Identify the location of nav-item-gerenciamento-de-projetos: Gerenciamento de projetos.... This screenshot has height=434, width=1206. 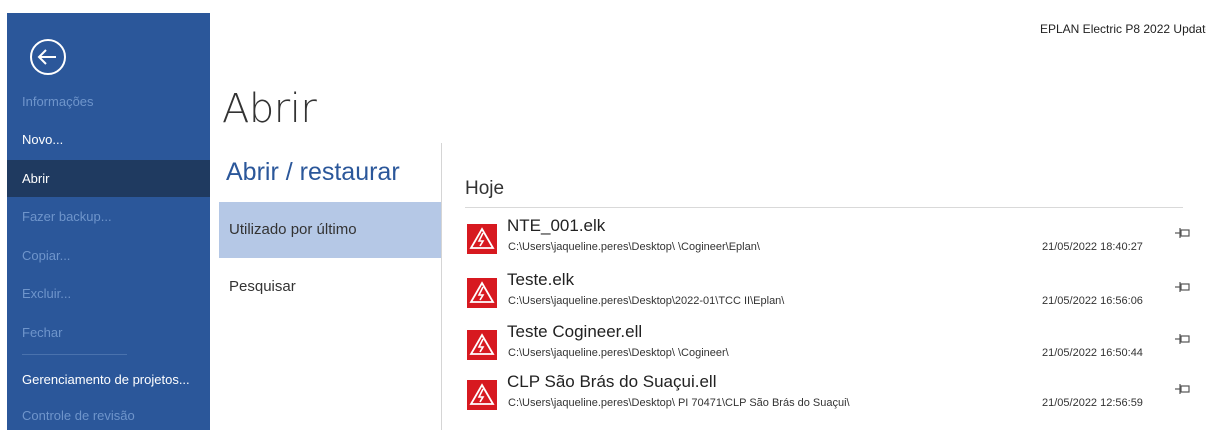
(108, 379).